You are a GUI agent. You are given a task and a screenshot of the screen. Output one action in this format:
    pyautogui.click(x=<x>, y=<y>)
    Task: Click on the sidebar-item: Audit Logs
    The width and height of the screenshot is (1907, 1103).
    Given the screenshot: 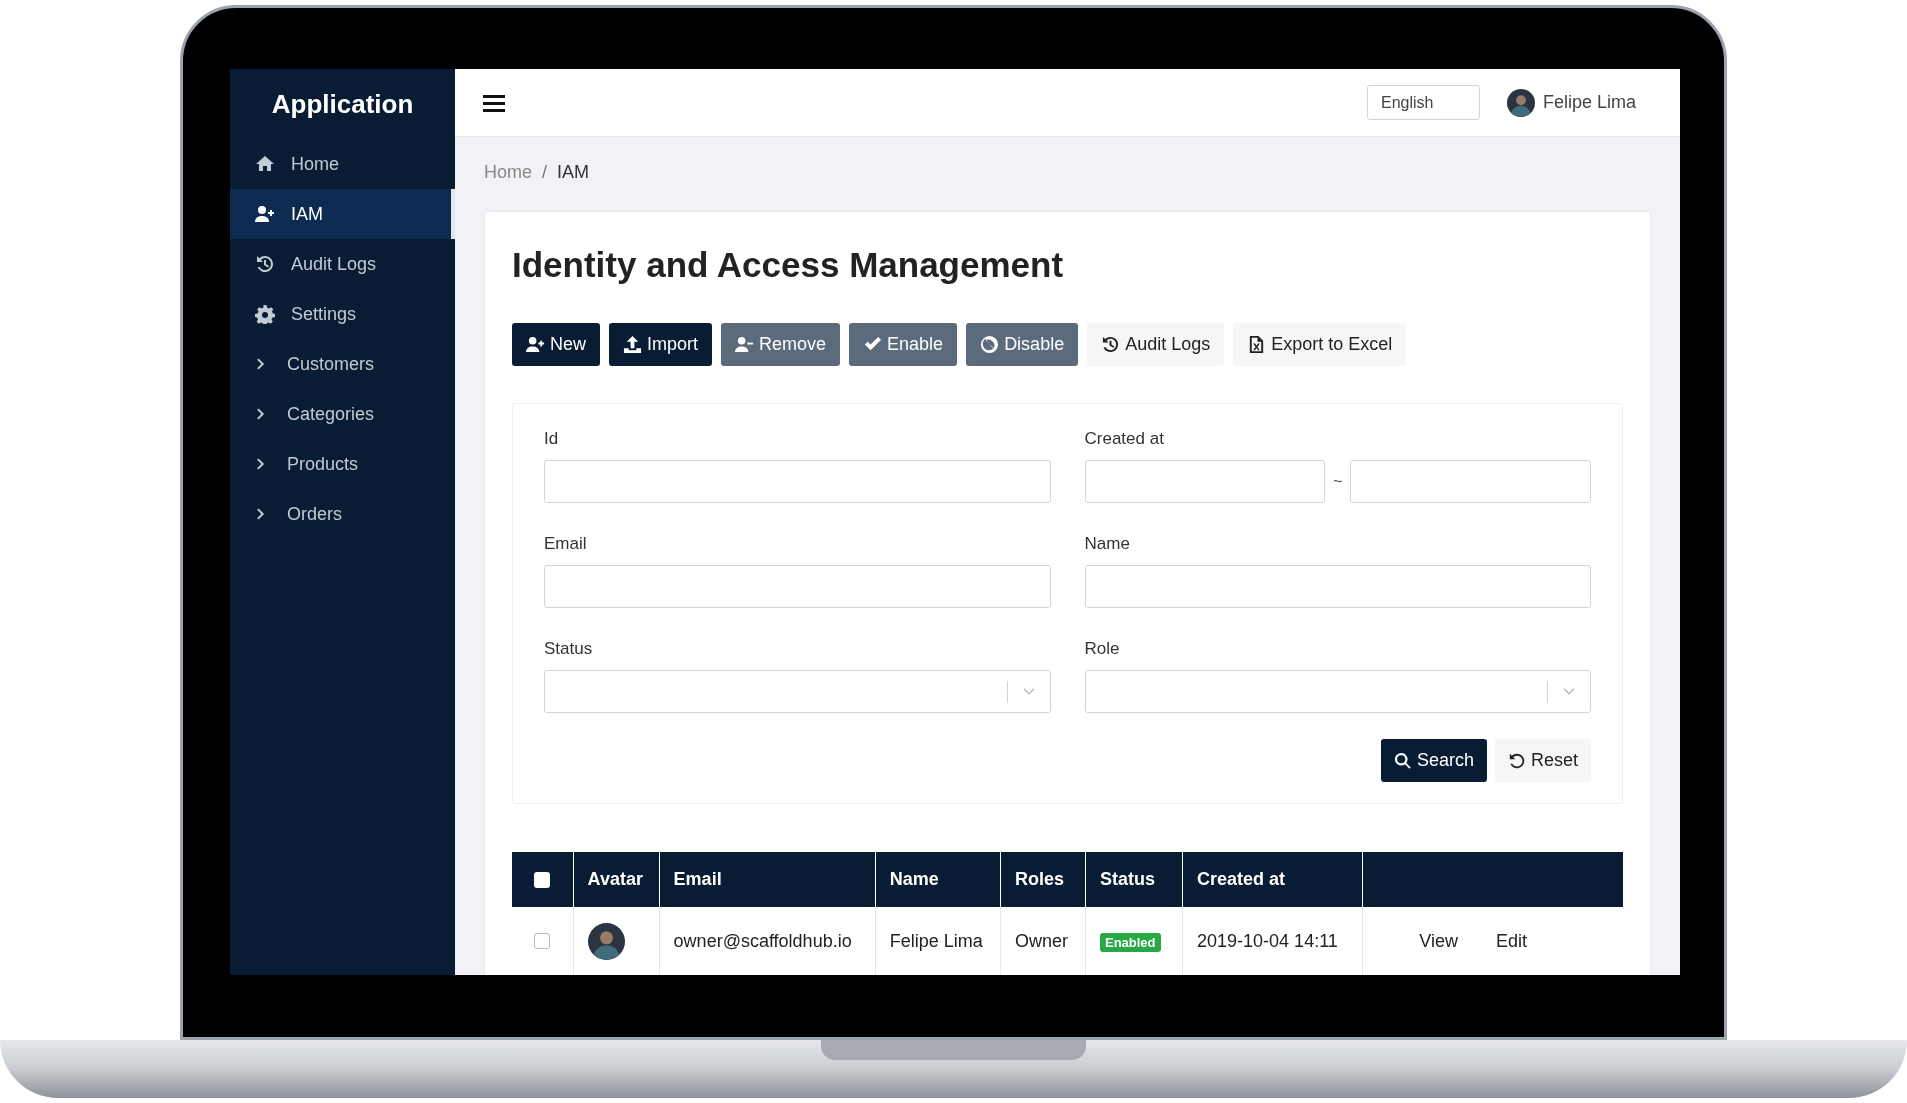 What is the action you would take?
    pyautogui.click(x=342, y=264)
    